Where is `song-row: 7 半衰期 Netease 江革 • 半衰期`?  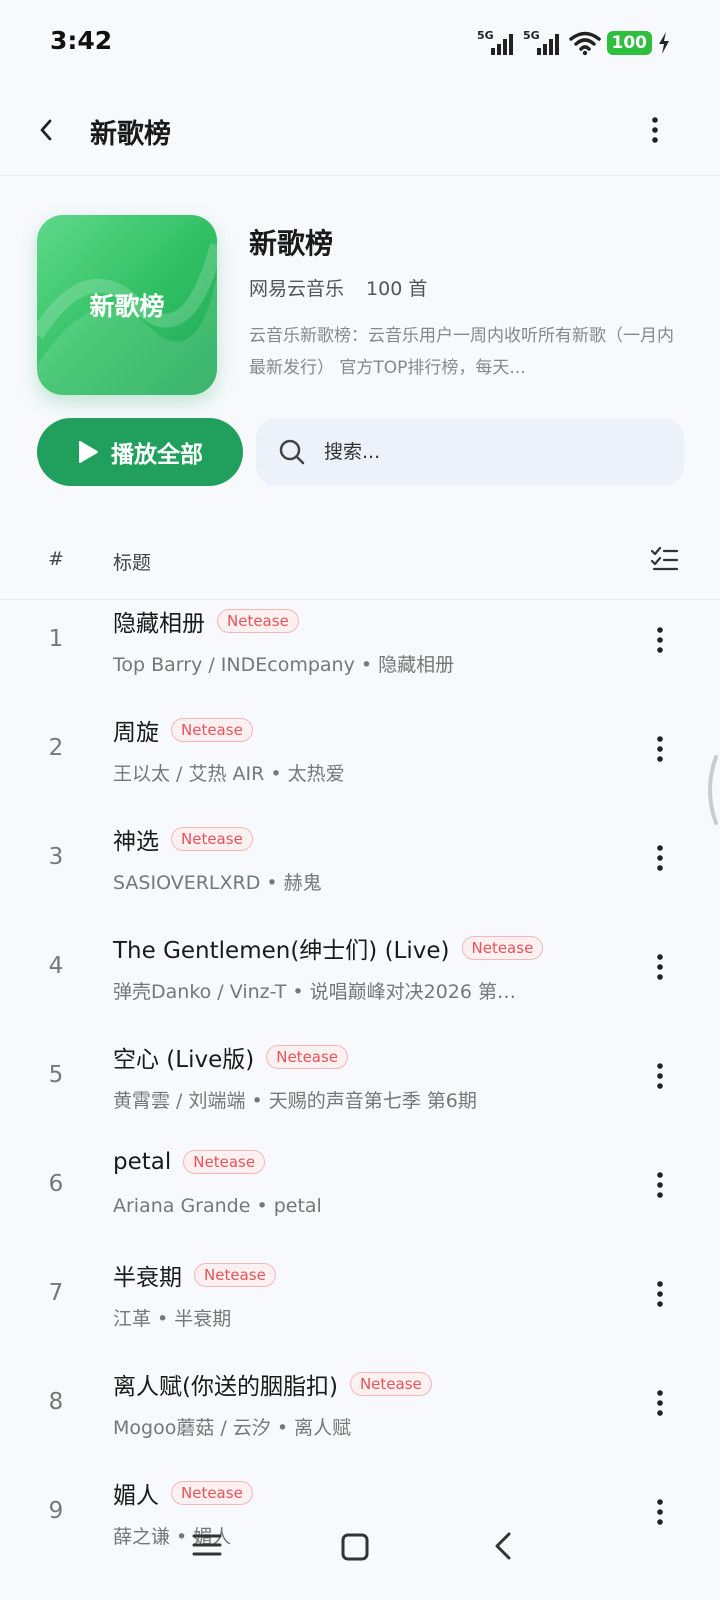 song-row: 7 半衰期 Netease 江革 • 半衰期 is located at coordinates (360, 1294).